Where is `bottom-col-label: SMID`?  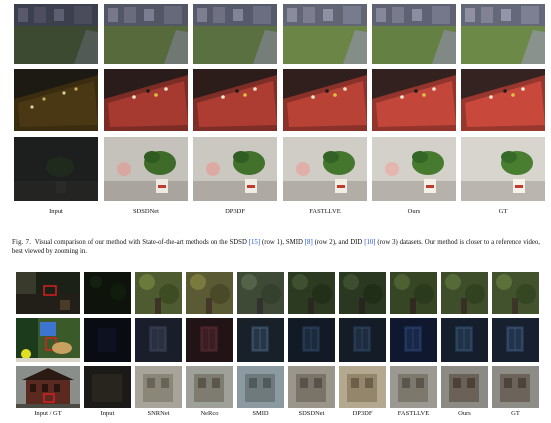 bottom-col-label: SMID is located at coordinates (260, 413).